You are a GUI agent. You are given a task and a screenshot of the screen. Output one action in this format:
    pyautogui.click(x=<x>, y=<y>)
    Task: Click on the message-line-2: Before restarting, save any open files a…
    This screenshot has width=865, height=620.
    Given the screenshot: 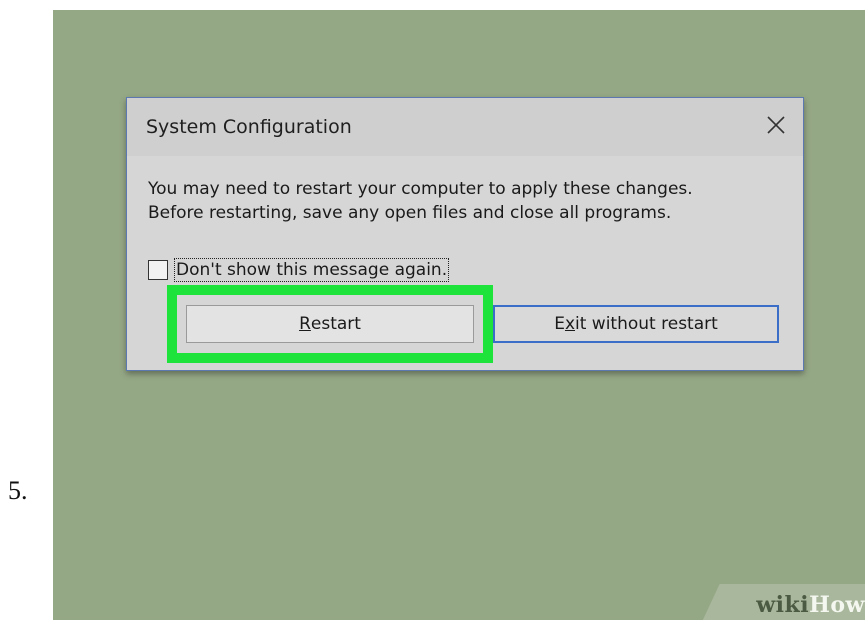 What is the action you would take?
    pyautogui.click(x=410, y=213)
    